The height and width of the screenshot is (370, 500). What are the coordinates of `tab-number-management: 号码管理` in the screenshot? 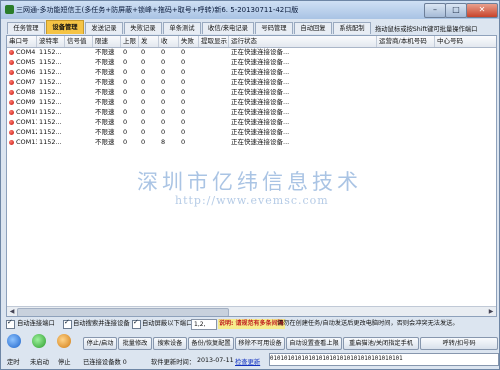 It's located at (274, 28).